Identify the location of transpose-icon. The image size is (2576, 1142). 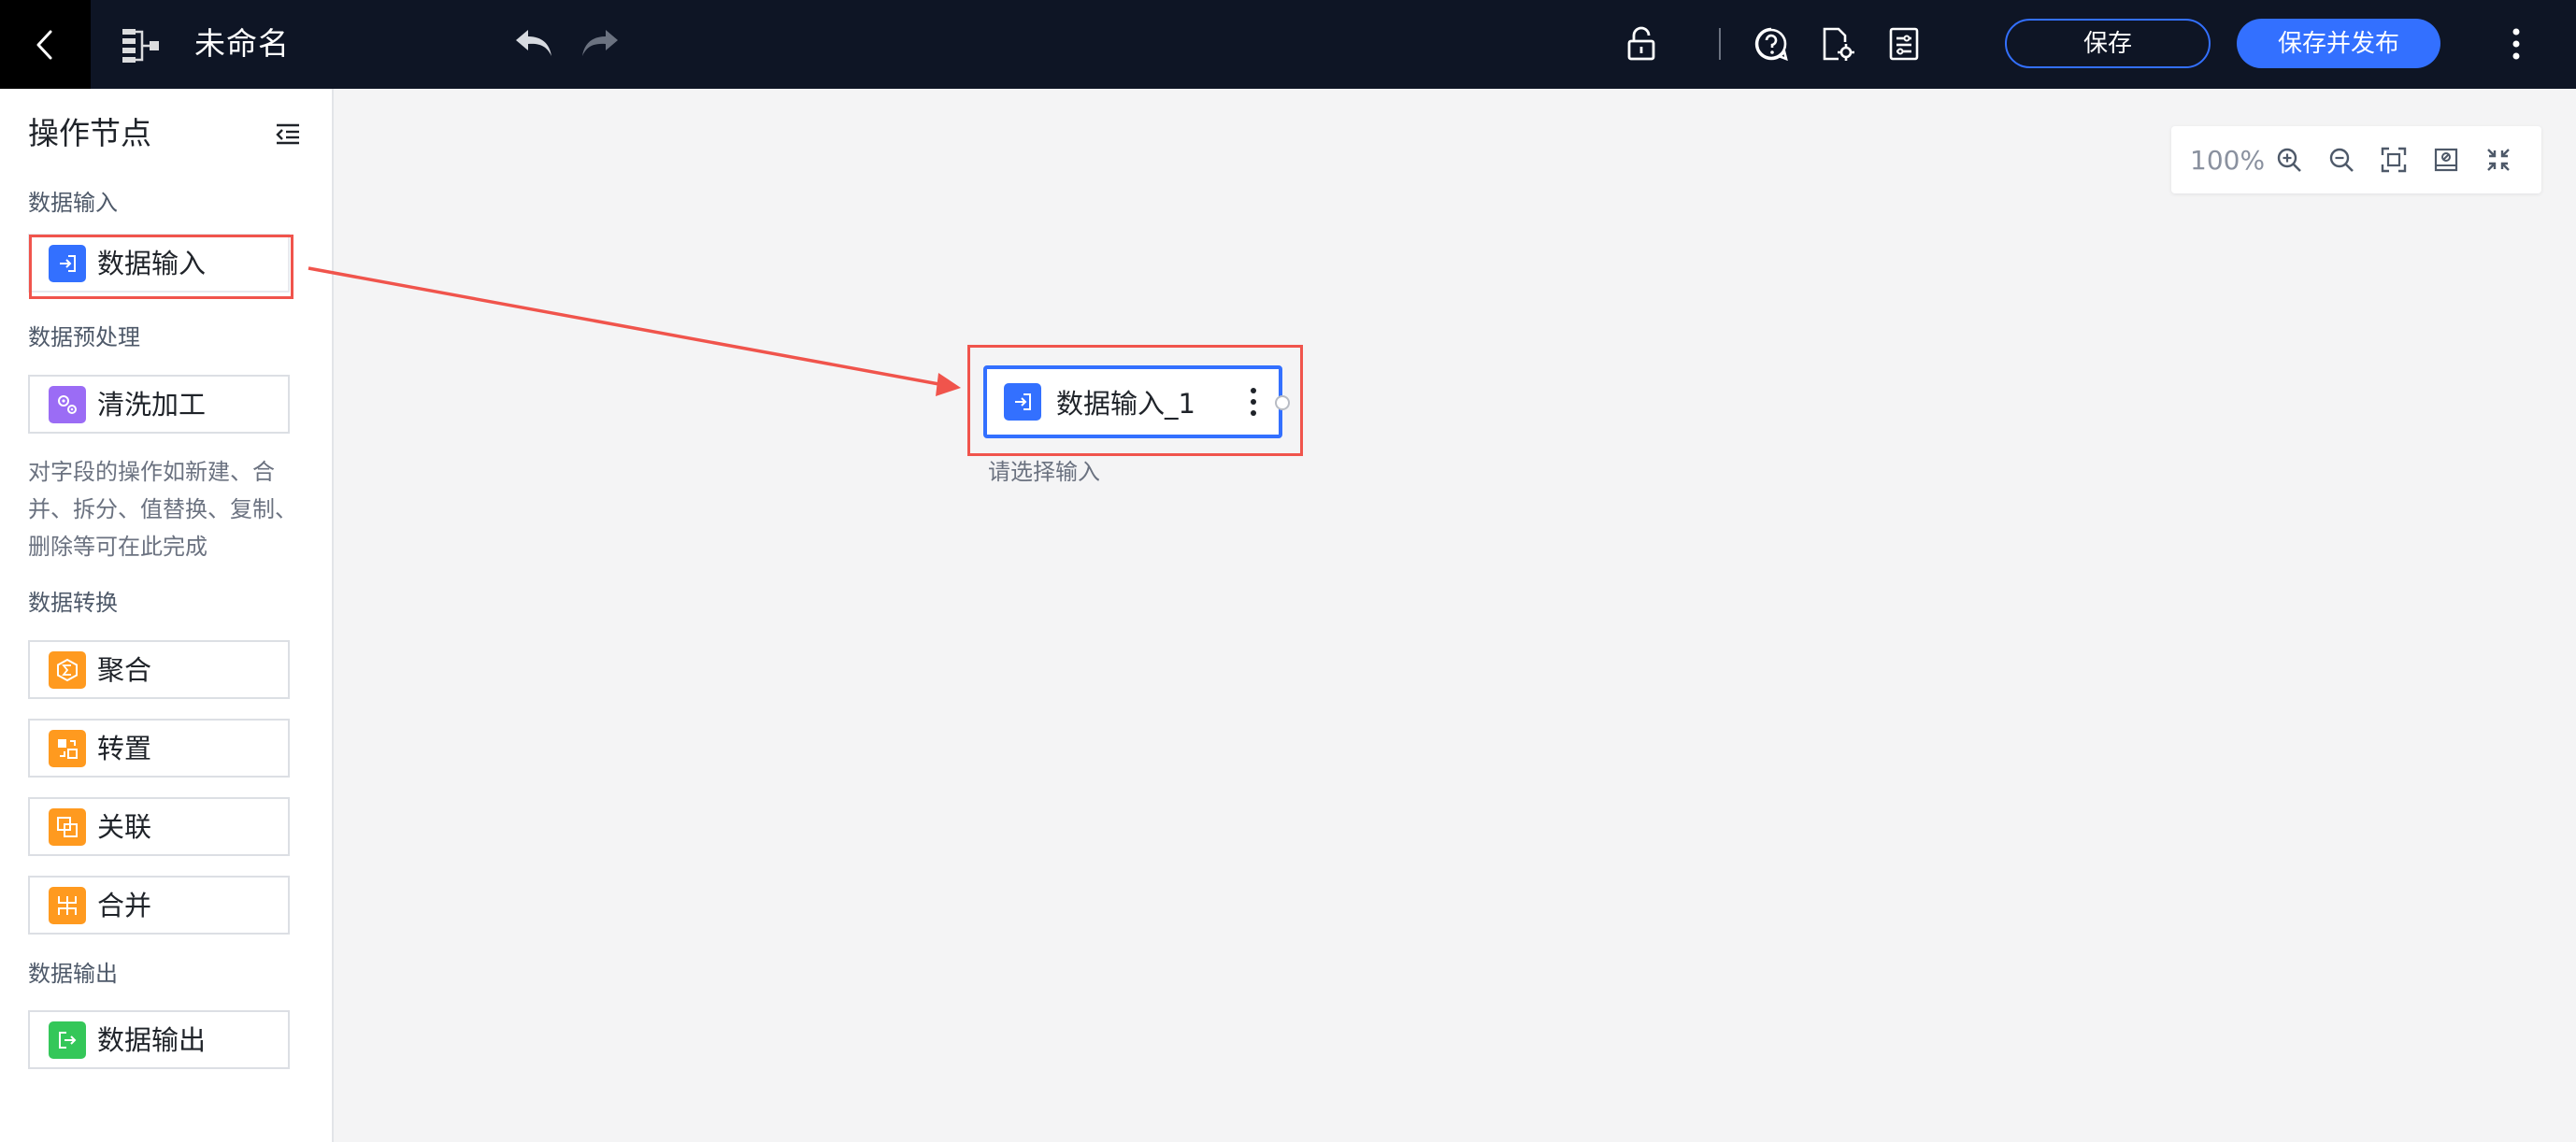
(67, 748).